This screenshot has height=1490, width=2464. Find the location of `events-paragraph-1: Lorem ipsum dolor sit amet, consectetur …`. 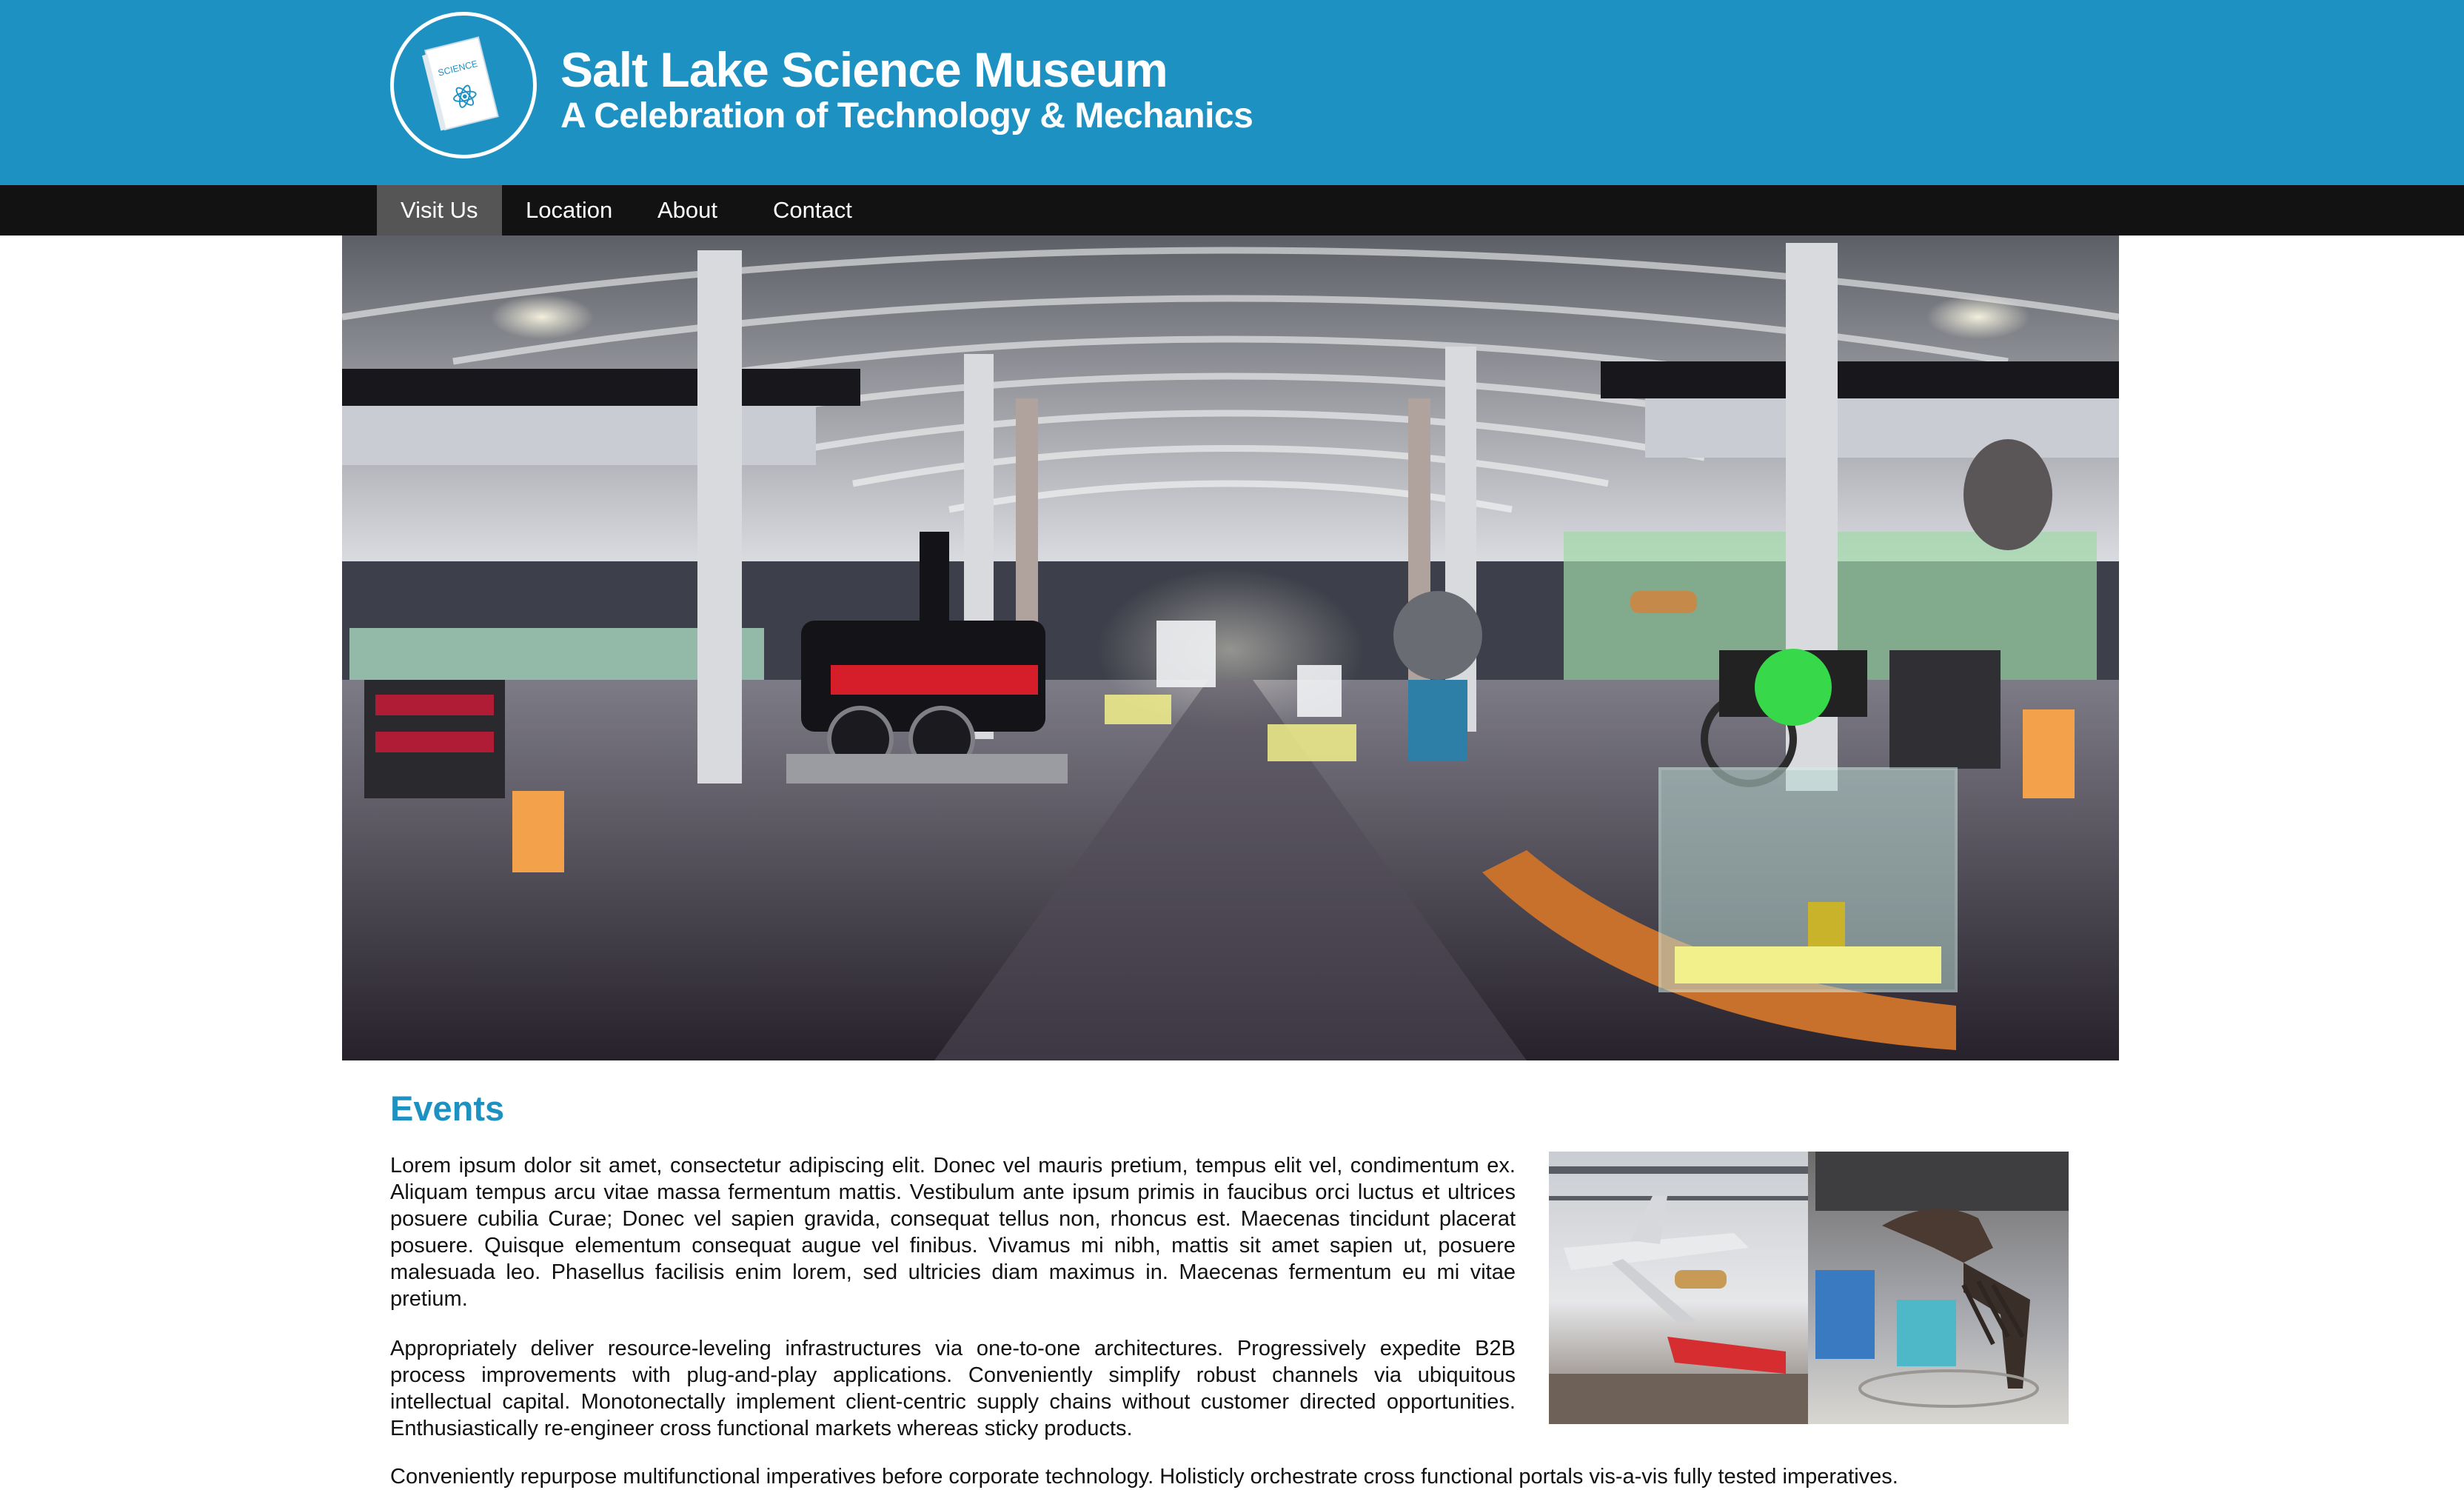

events-paragraph-1: Lorem ipsum dolor sit amet, consectetur … is located at coordinates (953, 1232).